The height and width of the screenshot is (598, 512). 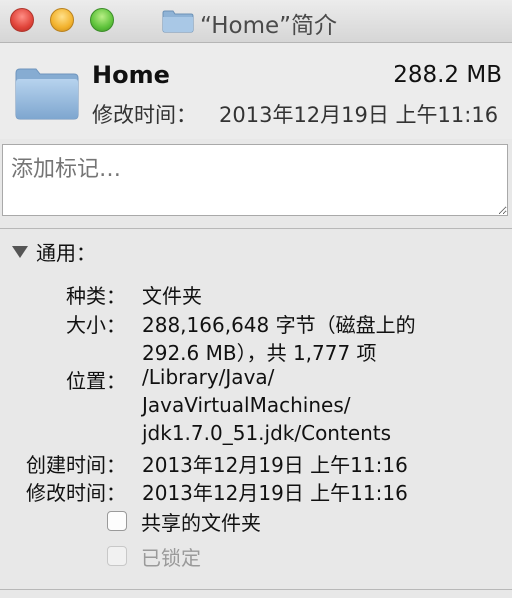 I want to click on kind-label: 种类：, so click(x=96, y=296).